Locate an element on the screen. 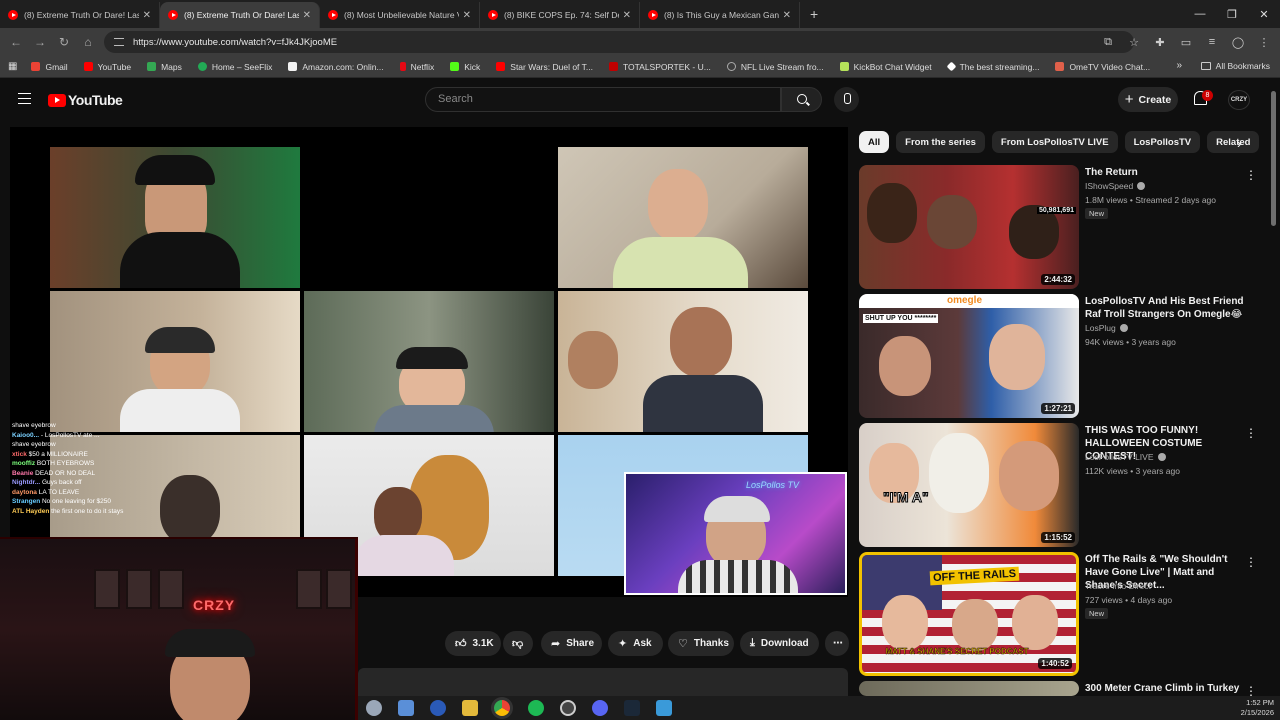 The height and width of the screenshot is (720, 1280). chat-line: shave eyebrow is located at coordinates (34, 425).